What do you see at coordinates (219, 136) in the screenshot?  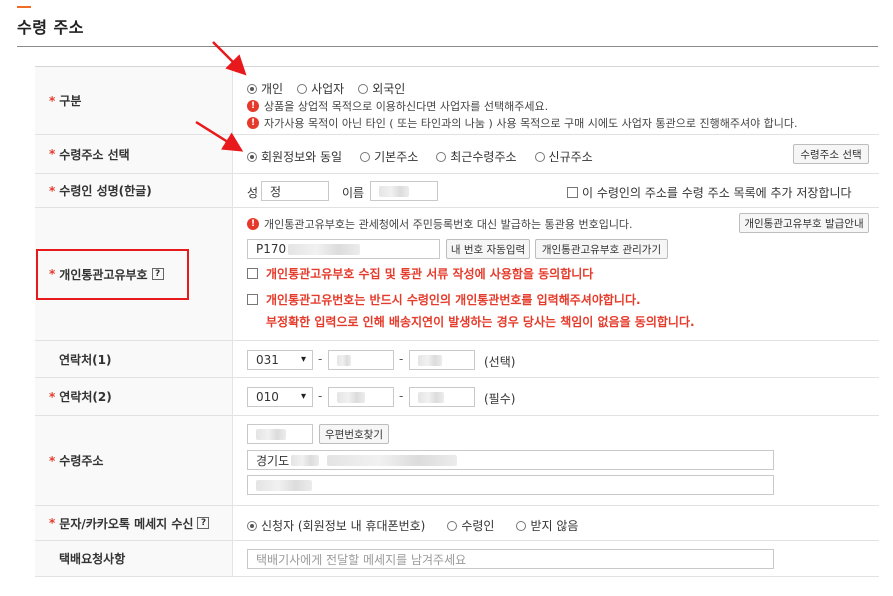 I see `arrow-to-address-select` at bounding box center [219, 136].